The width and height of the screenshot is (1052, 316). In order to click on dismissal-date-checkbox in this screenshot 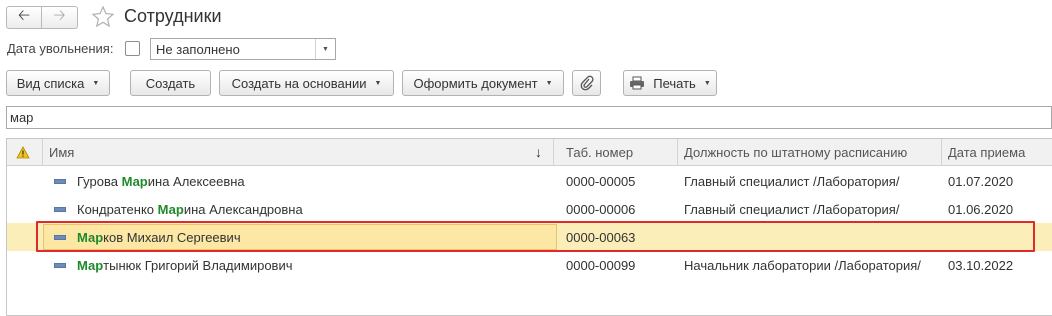, I will do `click(132, 48)`.